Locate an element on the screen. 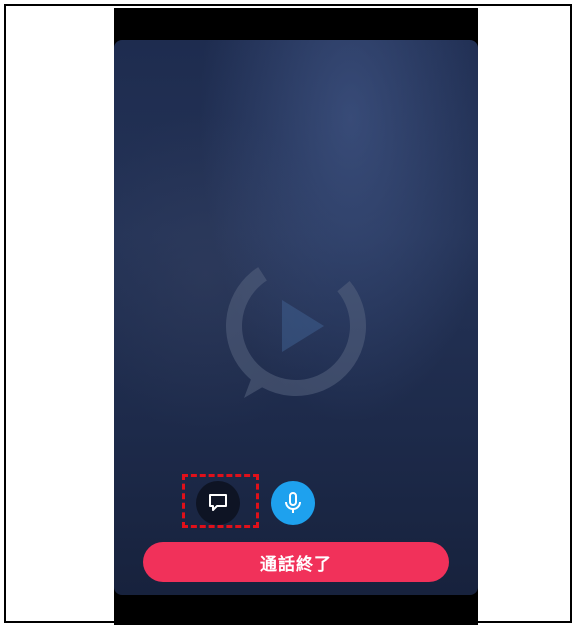 The image size is (578, 629). microphone-icon is located at coordinates (293, 502).